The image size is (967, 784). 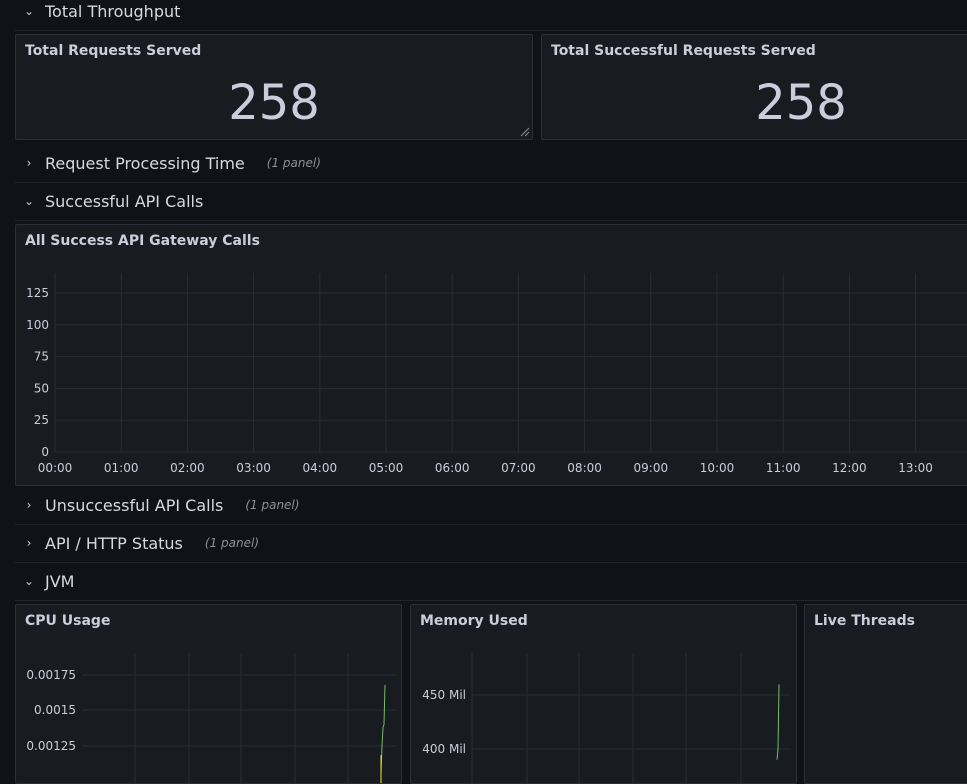 I want to click on memory-series-line, so click(x=778, y=722).